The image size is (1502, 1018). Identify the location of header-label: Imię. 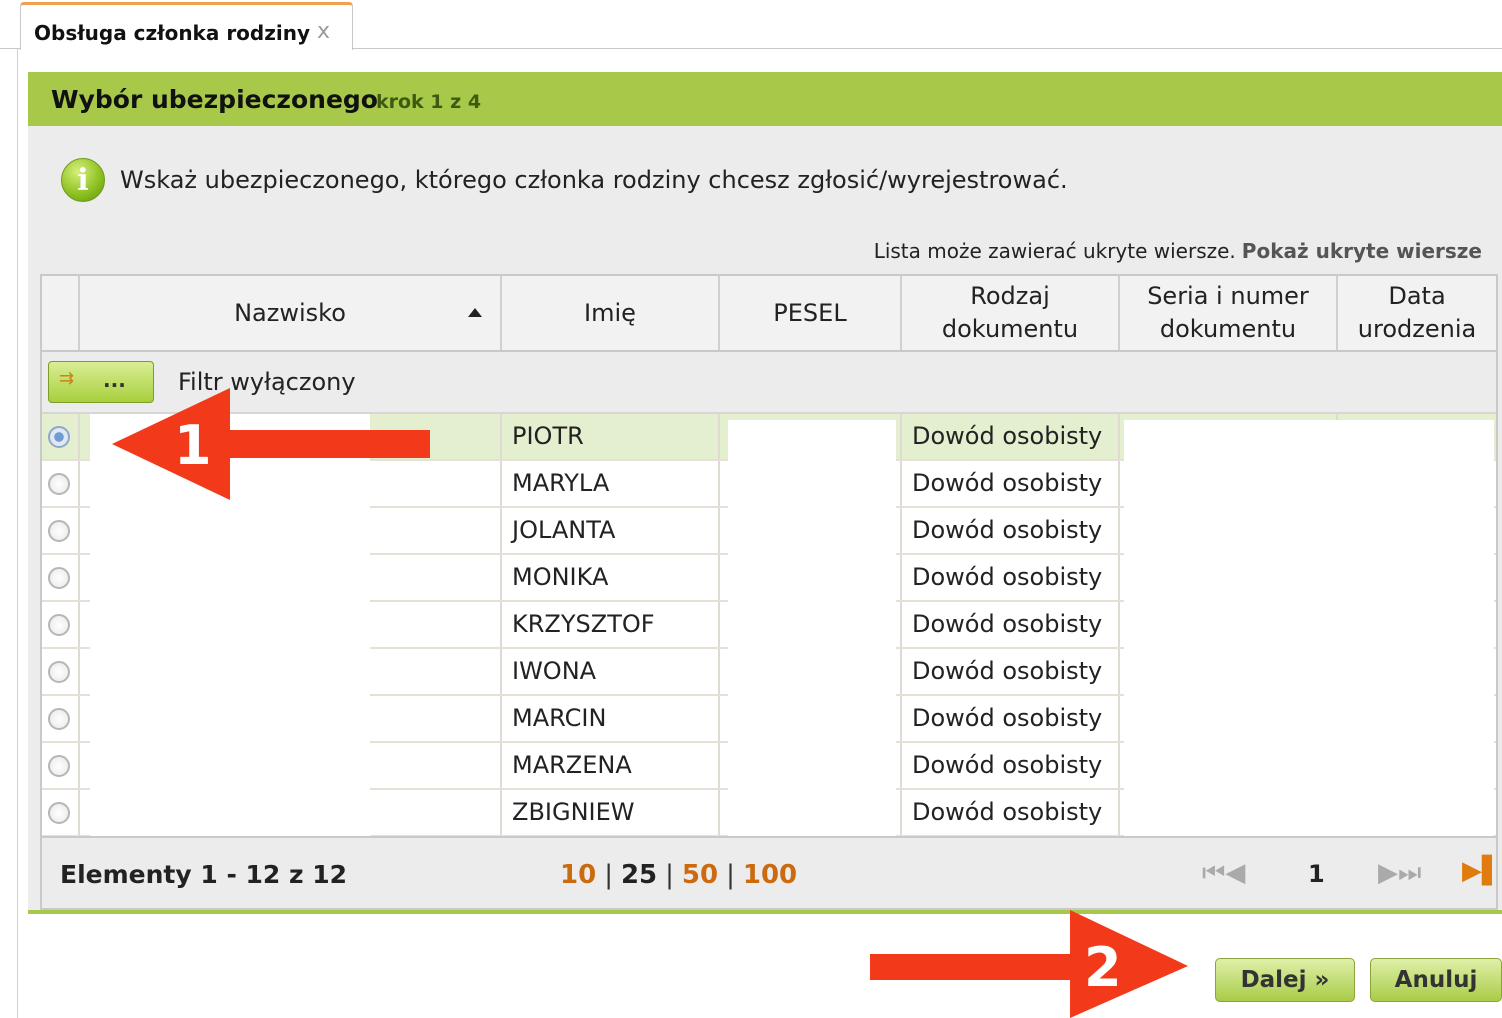
(610, 312).